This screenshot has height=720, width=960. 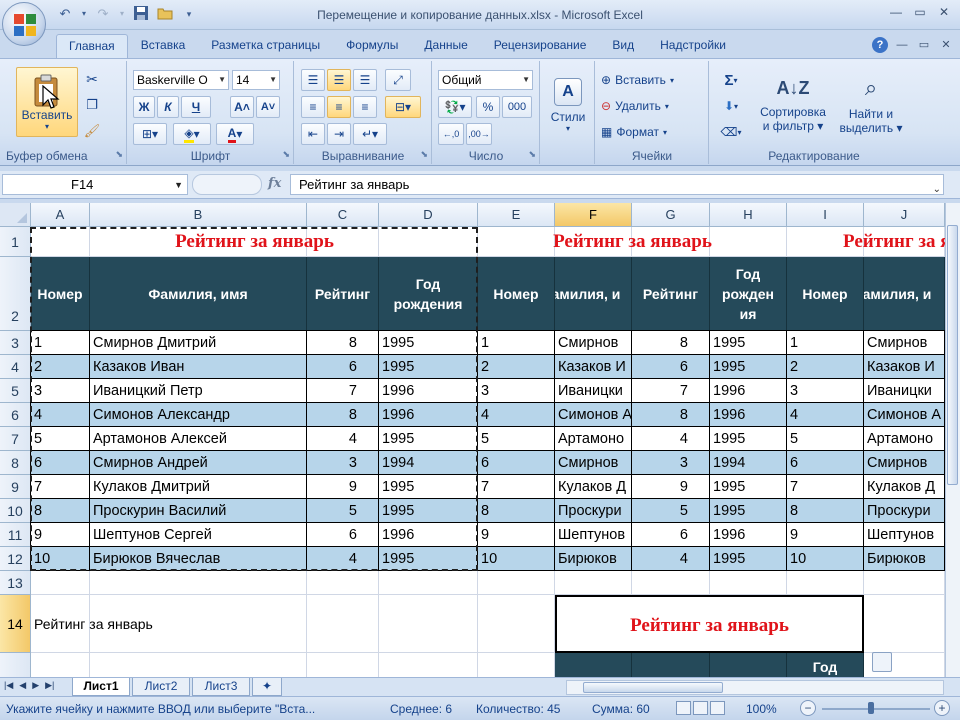 I want to click on align-bottom-button: ☰, so click(x=365, y=80).